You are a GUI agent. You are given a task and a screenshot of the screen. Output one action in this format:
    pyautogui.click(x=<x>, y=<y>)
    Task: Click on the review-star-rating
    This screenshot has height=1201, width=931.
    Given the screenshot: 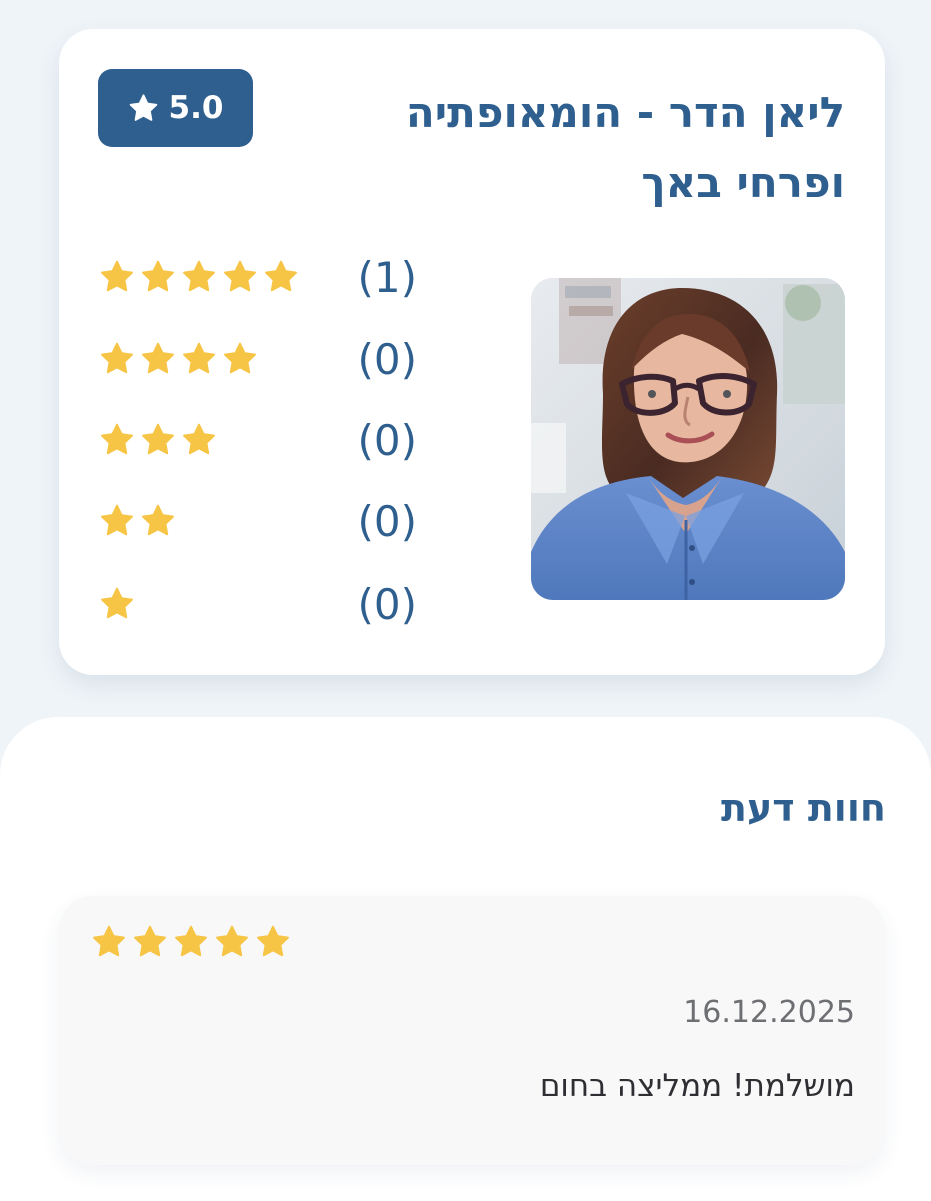 What is the action you would take?
    pyautogui.click(x=191, y=942)
    